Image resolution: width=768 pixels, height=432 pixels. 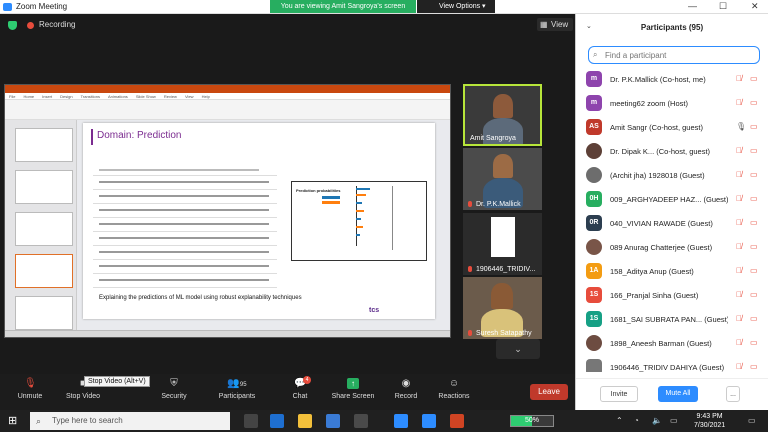 I want to click on reactions-button: ☺ Reactions, so click(x=454, y=389).